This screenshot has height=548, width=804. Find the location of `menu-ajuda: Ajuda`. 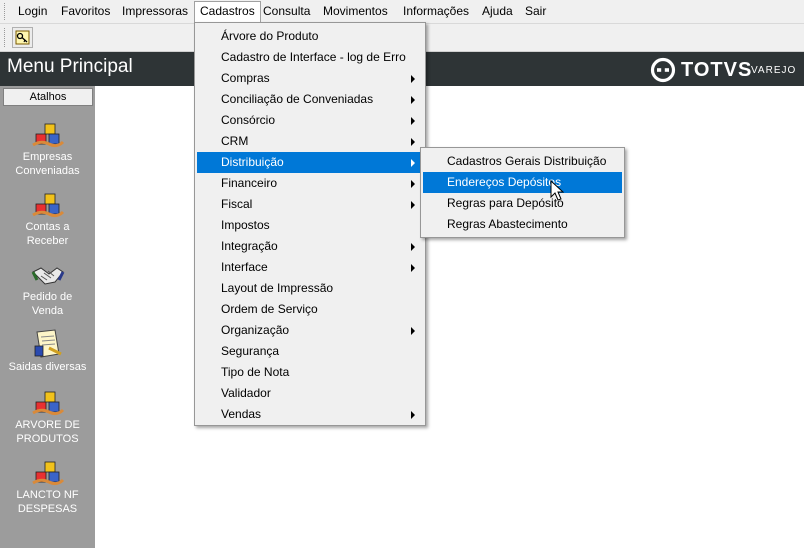

menu-ajuda: Ajuda is located at coordinates (497, 11).